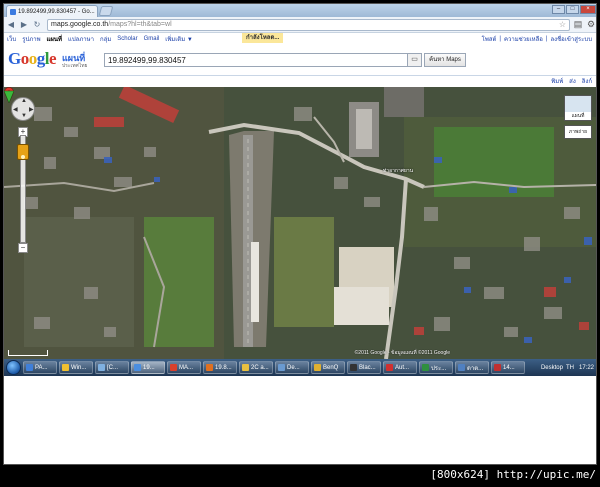 Image resolution: width=600 pixels, height=487 pixels. I want to click on url-path: /maps?hl=th&tab=wl, so click(140, 24).